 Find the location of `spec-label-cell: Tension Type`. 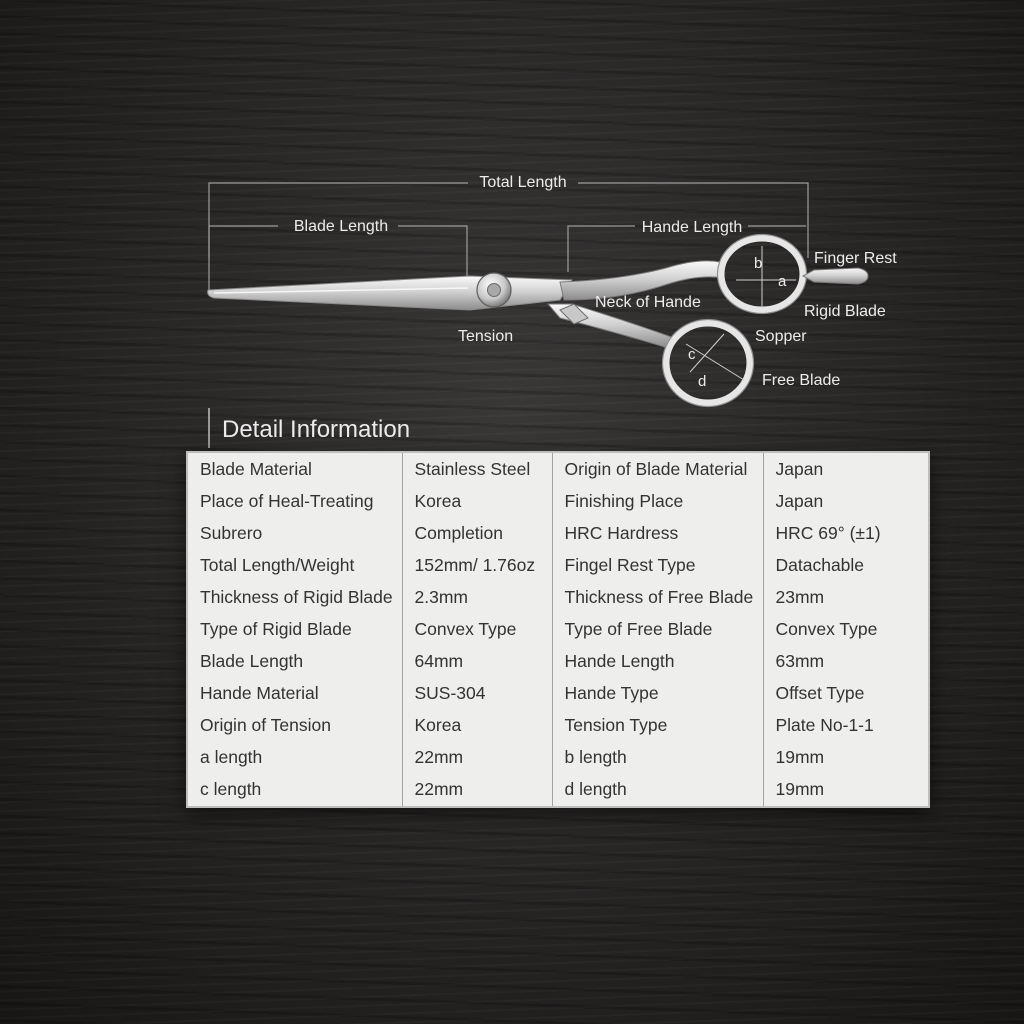

spec-label-cell: Tension Type is located at coordinates (657, 725).